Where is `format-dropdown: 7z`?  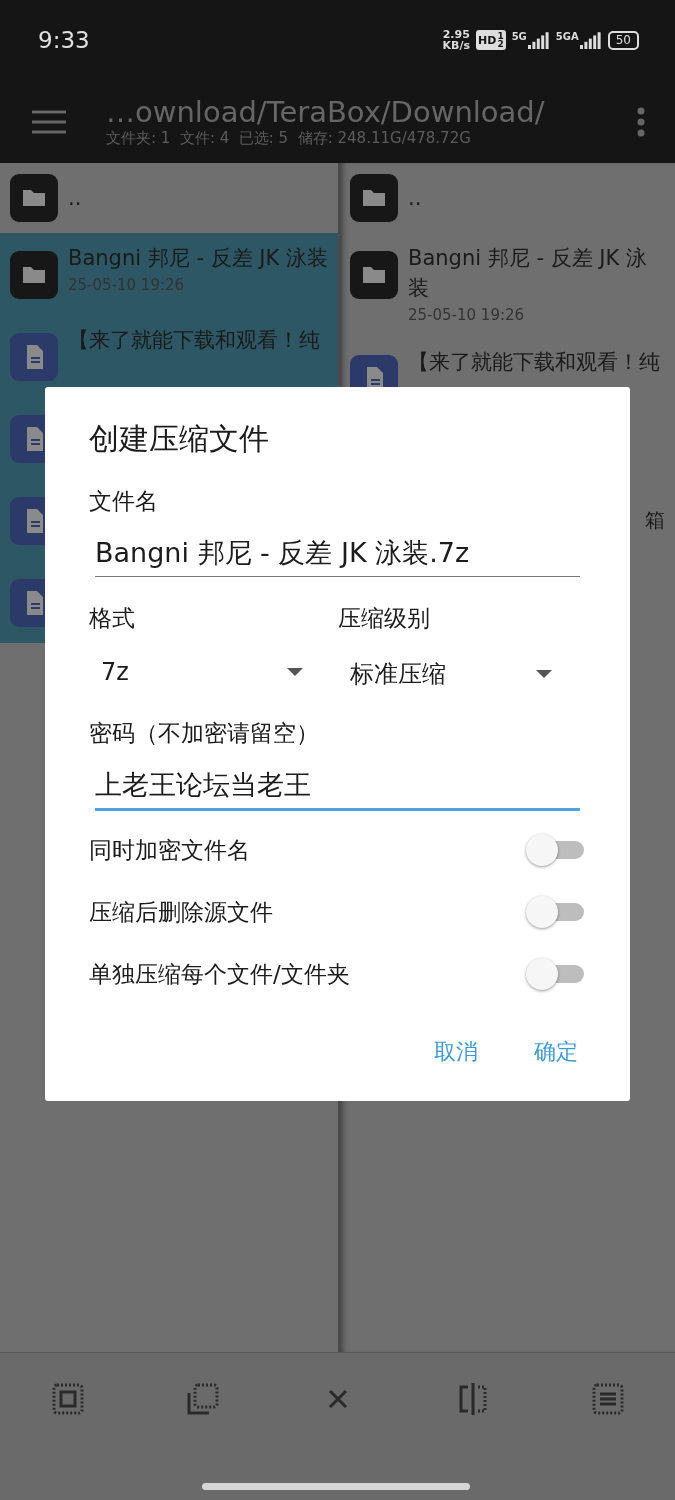 format-dropdown: 7z is located at coordinates (199, 672).